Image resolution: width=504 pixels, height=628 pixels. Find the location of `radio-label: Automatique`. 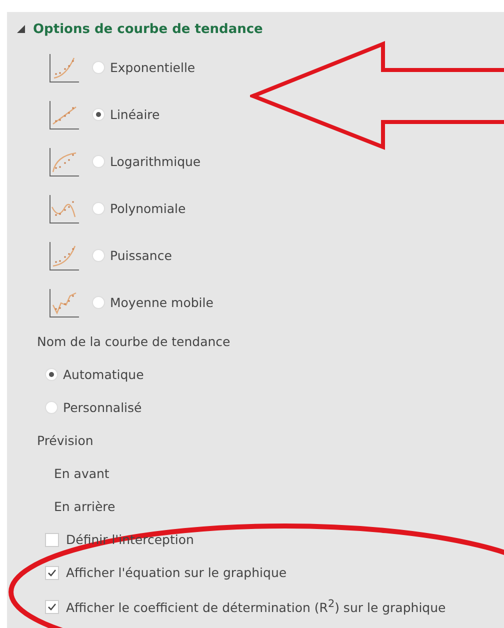

radio-label: Automatique is located at coordinates (103, 374).